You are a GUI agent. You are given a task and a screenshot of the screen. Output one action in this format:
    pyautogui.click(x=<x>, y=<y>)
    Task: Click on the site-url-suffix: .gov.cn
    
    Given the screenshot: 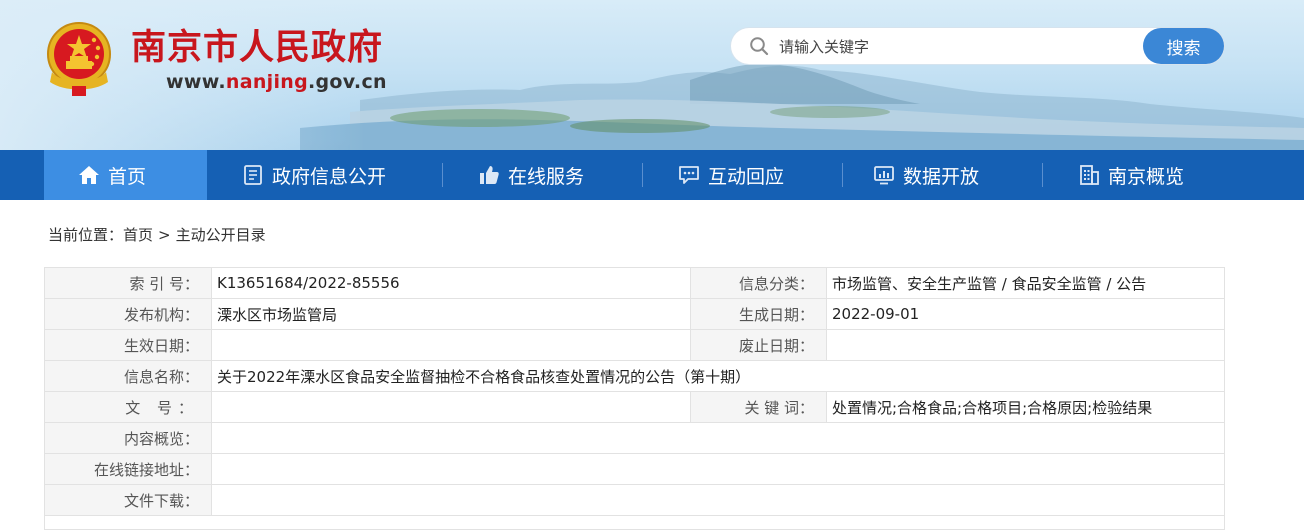 What is the action you would take?
    pyautogui.click(x=347, y=82)
    